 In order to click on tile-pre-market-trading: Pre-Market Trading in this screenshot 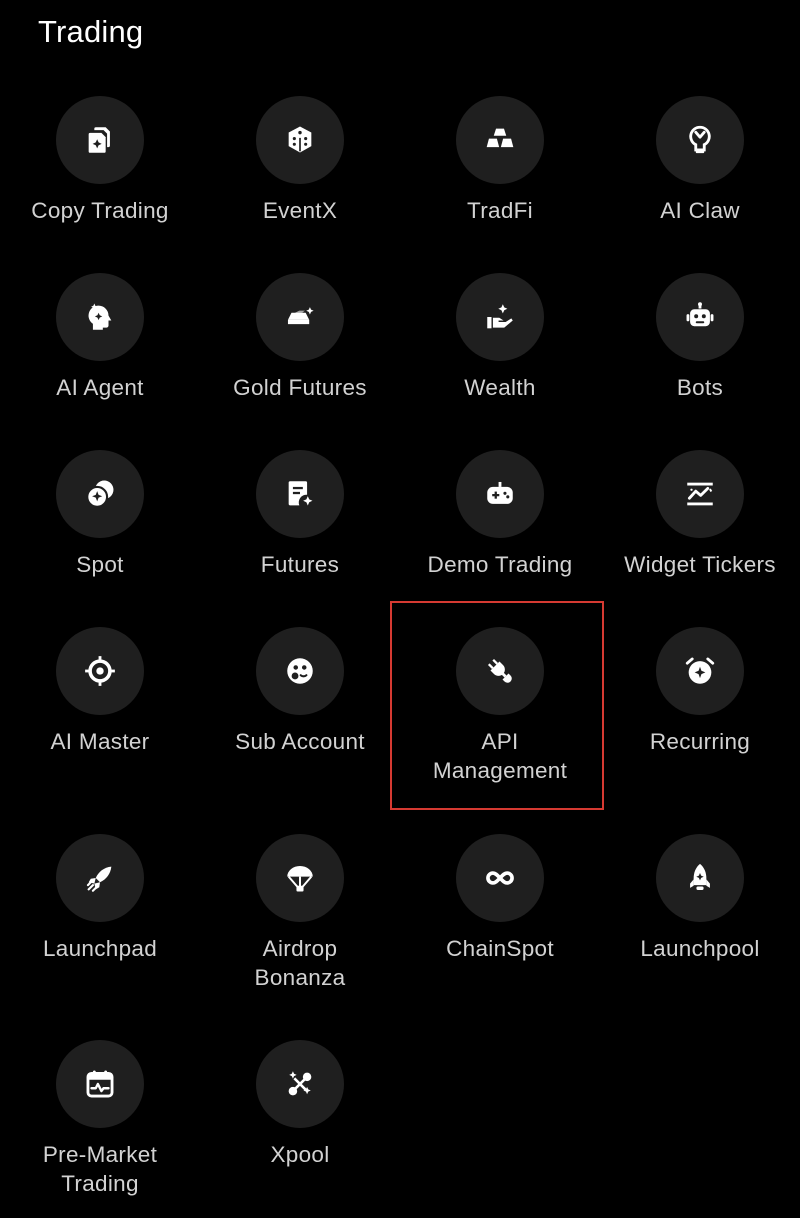, I will do `click(100, 1119)`.